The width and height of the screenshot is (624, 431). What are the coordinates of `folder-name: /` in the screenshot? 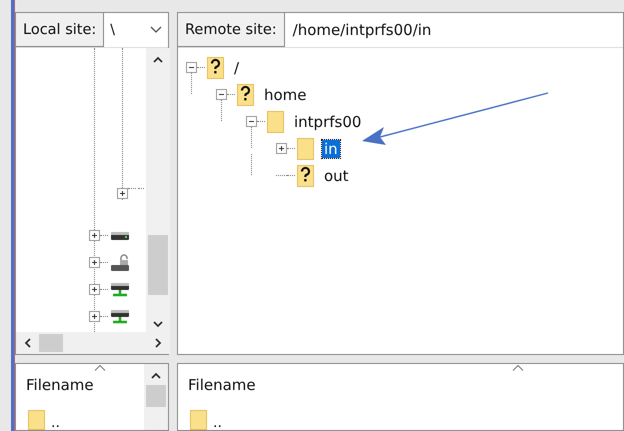 It's located at (237, 67).